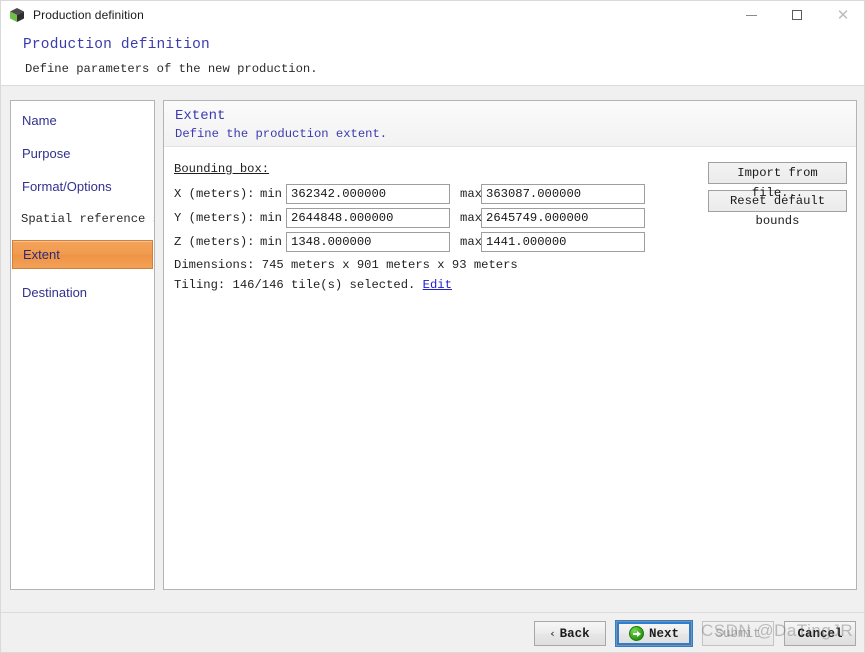 The height and width of the screenshot is (653, 865). Describe the element at coordinates (214, 193) in the screenshot. I see `axis-label-x: X (meters):` at that location.